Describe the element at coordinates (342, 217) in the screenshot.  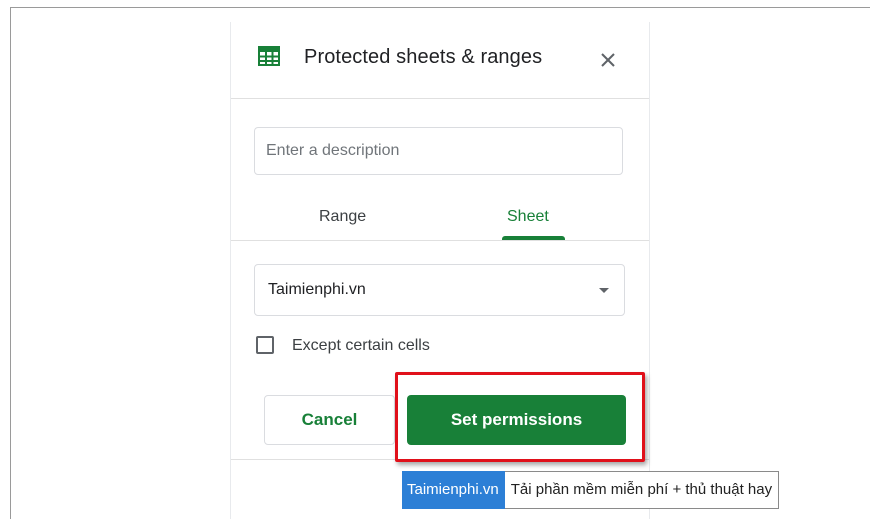
I see `tab-range: Range` at that location.